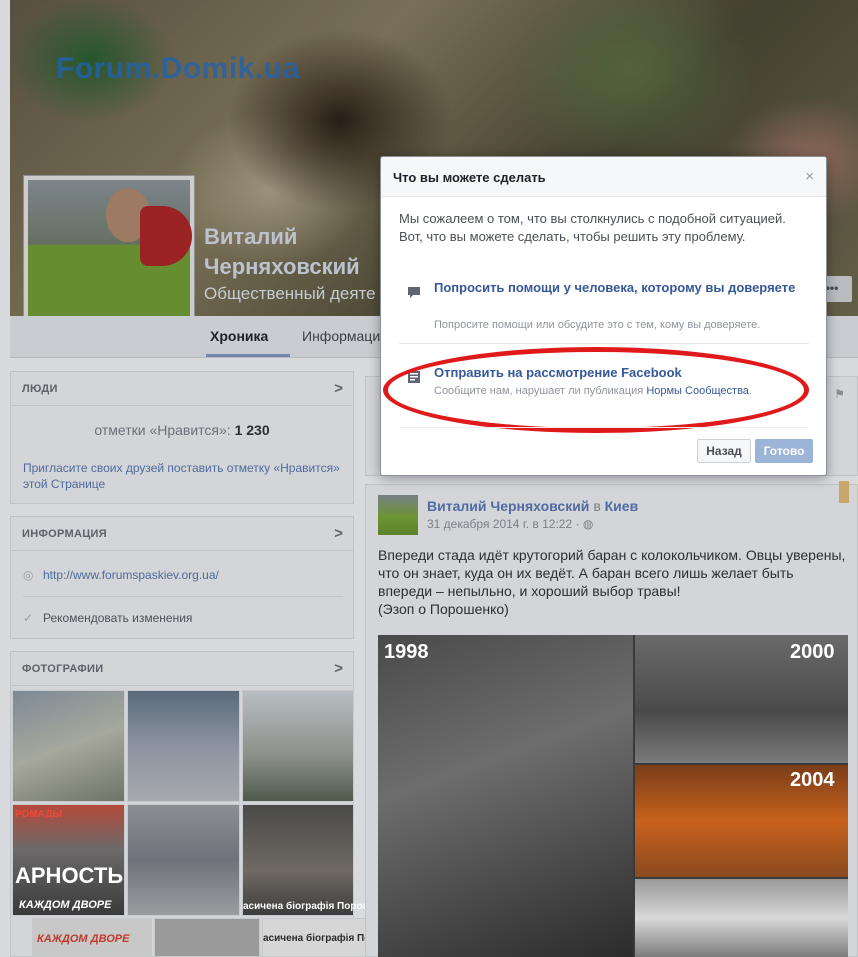  I want to click on post-text-signature: (Эзоп о Порошенко), so click(443, 609).